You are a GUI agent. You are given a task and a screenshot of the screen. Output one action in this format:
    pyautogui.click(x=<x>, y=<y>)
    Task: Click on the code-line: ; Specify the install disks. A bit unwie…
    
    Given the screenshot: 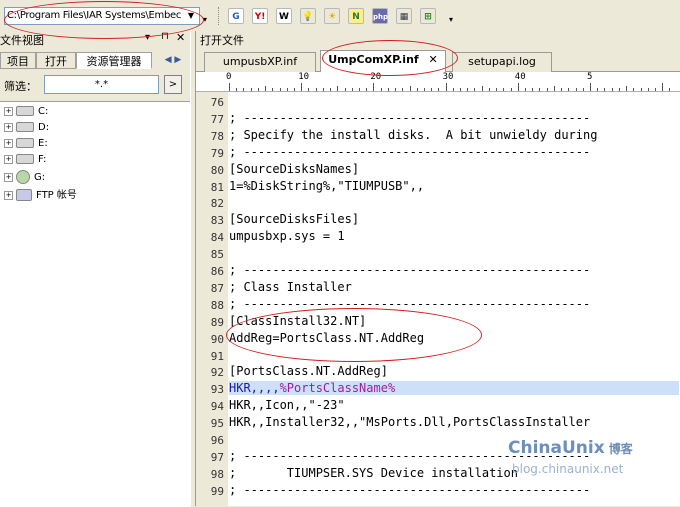 What is the action you would take?
    pyautogui.click(x=413, y=135)
    